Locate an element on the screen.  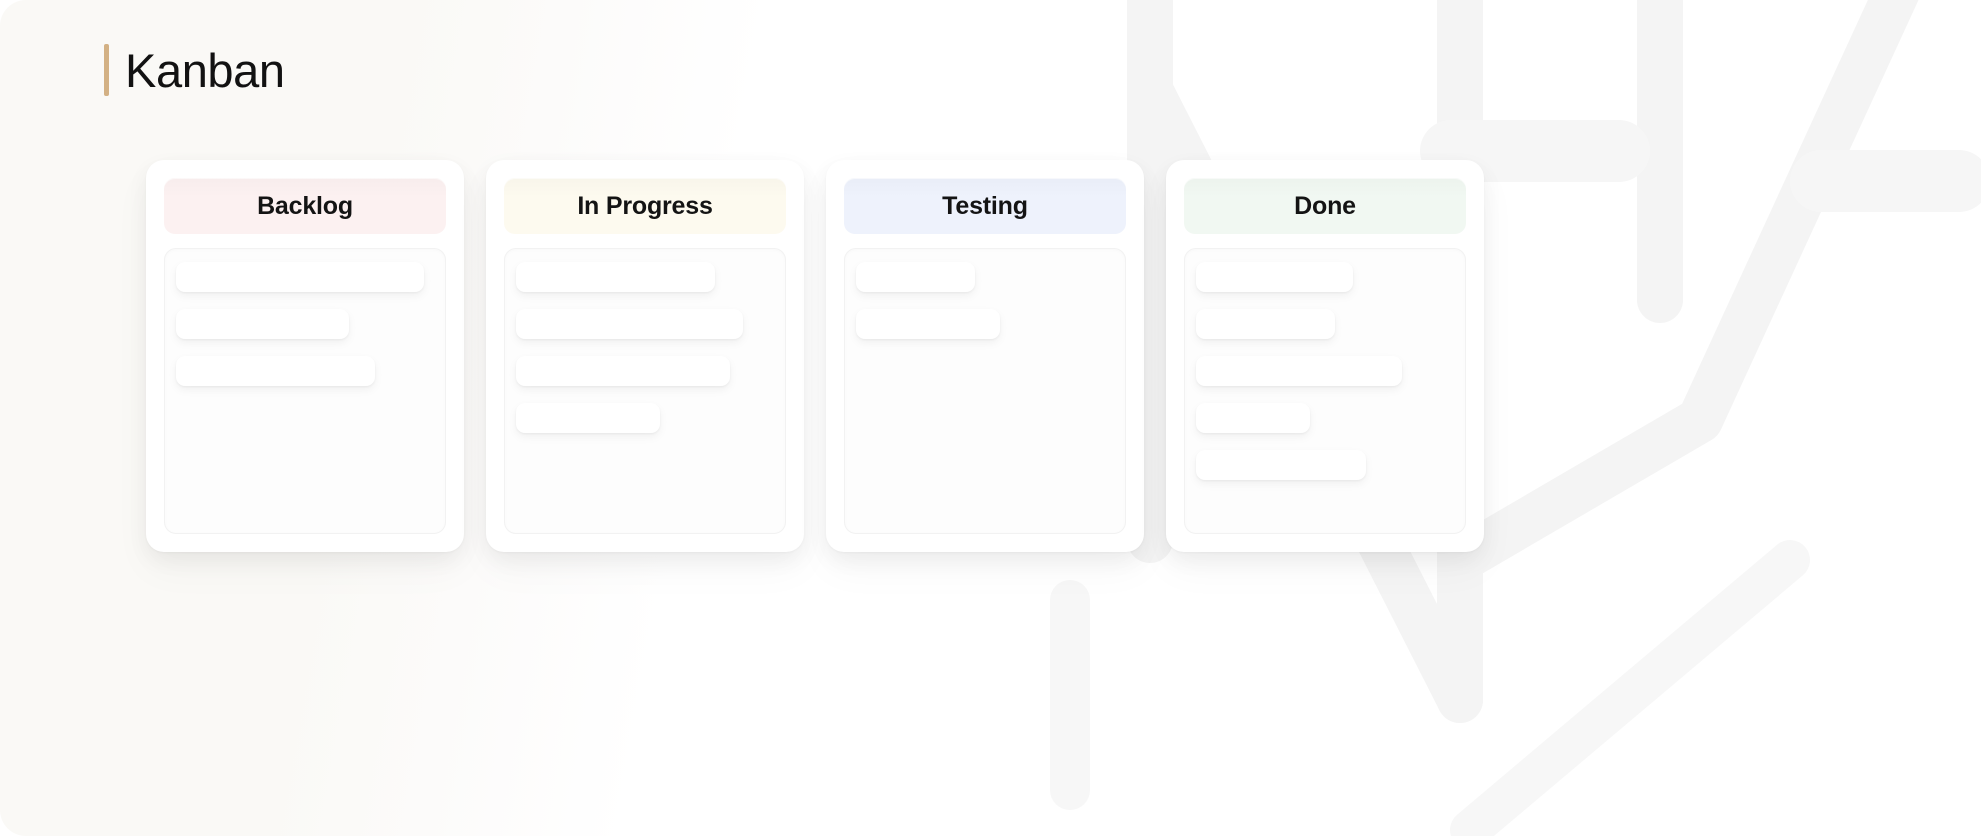
column-title-done: Done is located at coordinates (1325, 205).